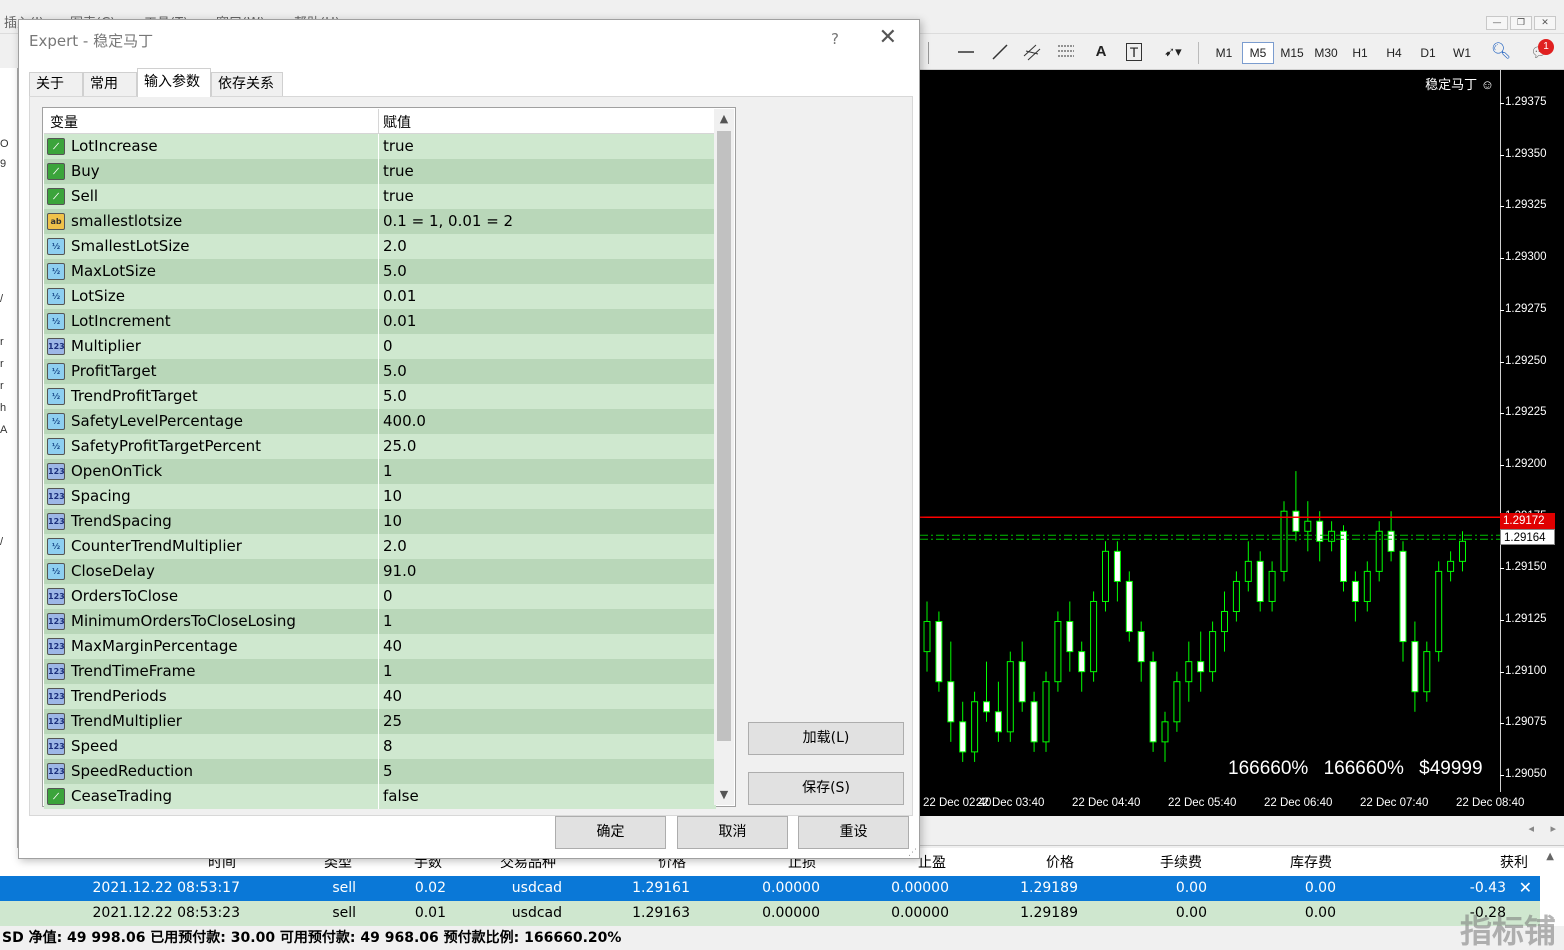 The width and height of the screenshot is (1564, 950). What do you see at coordinates (1101, 53) in the screenshot?
I see `text-tool-icon: A` at bounding box center [1101, 53].